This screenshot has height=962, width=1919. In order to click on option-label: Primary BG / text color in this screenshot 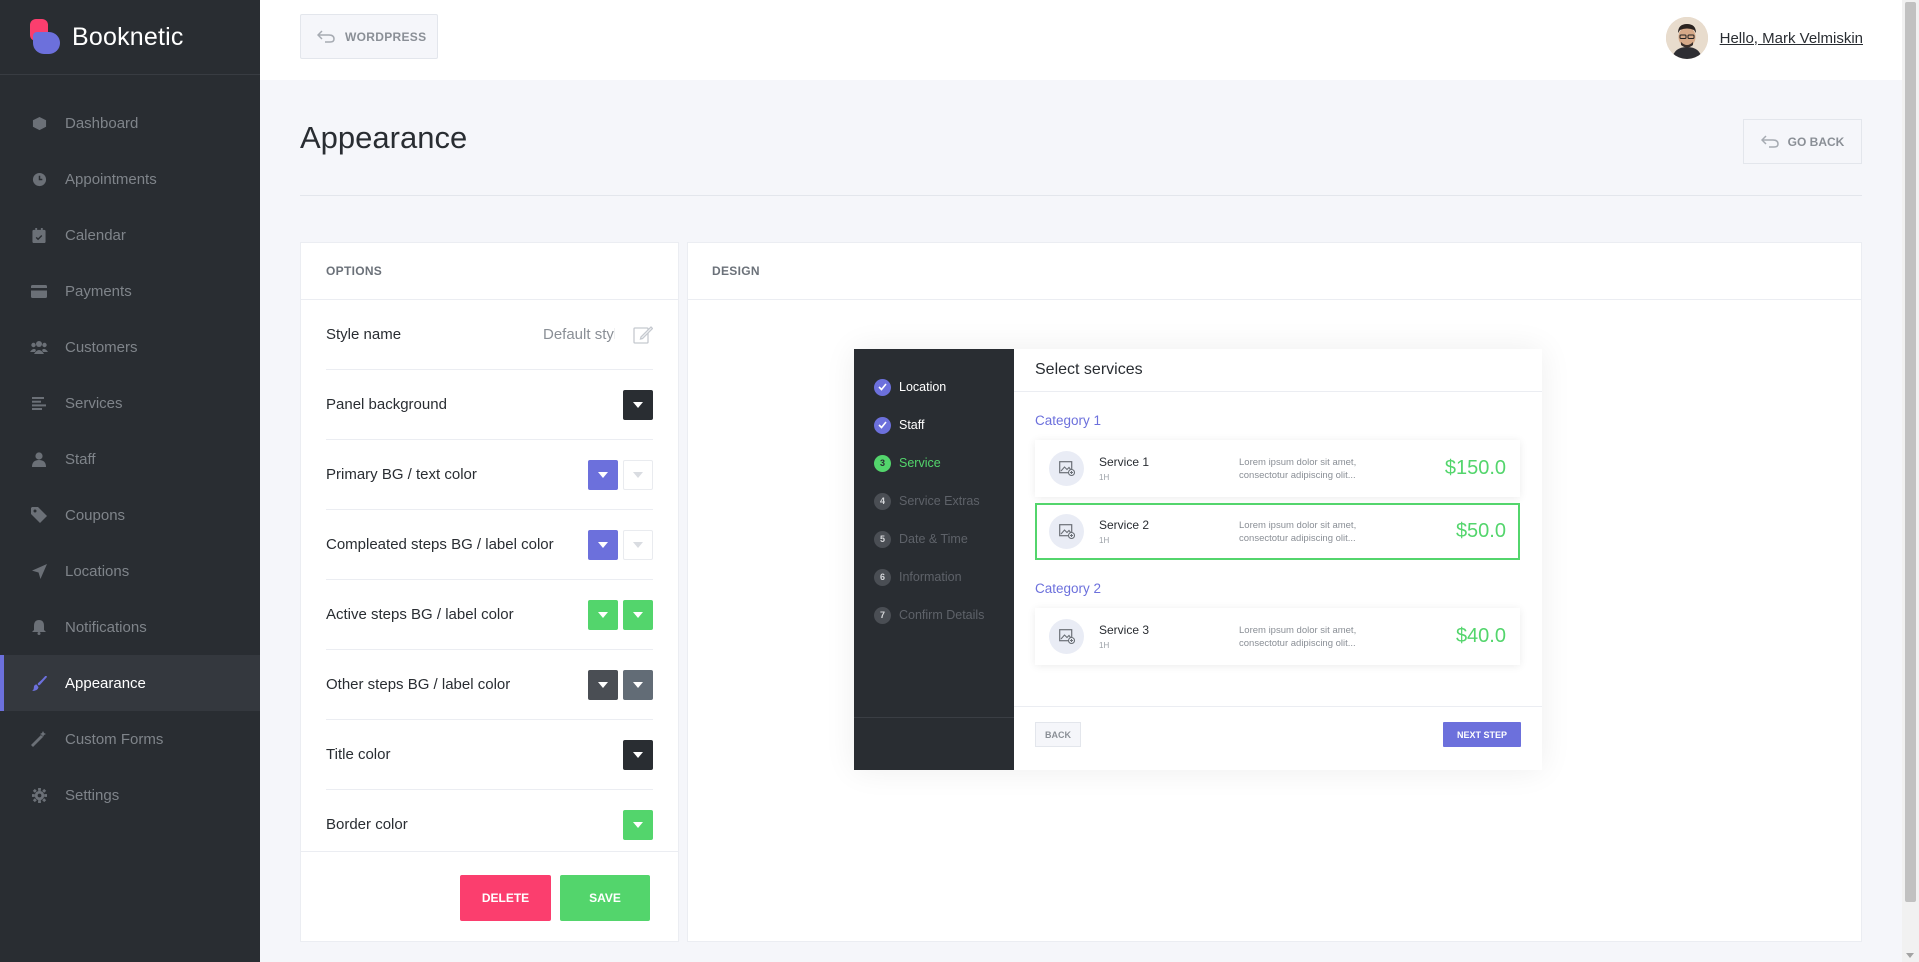, I will do `click(401, 474)`.